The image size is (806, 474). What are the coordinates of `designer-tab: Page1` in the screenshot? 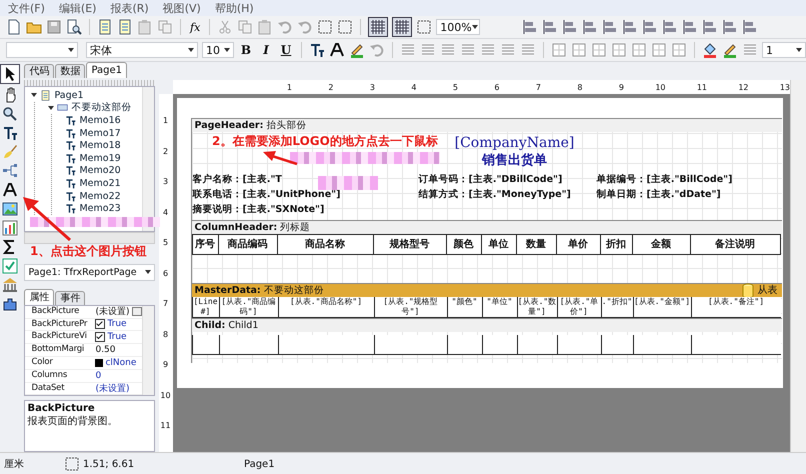 It's located at (107, 70).